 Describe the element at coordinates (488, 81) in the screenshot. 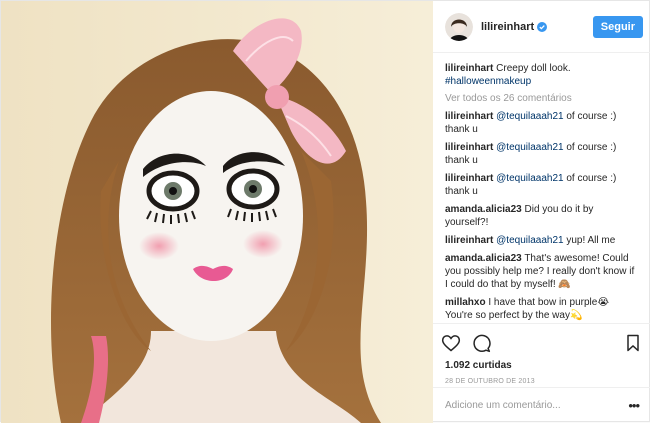

I see `caption-hashtag: #halloweenmakeup` at that location.